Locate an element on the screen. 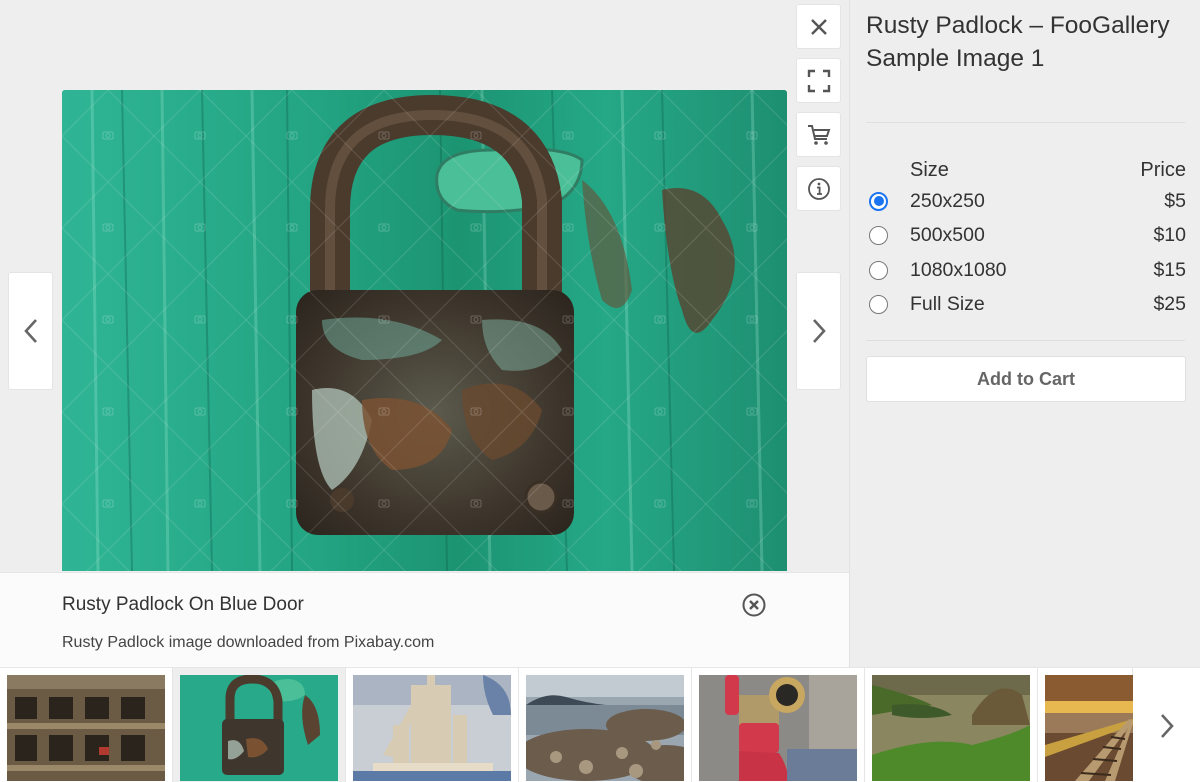 The width and height of the screenshot is (1200, 782). info-icon is located at coordinates (818, 188).